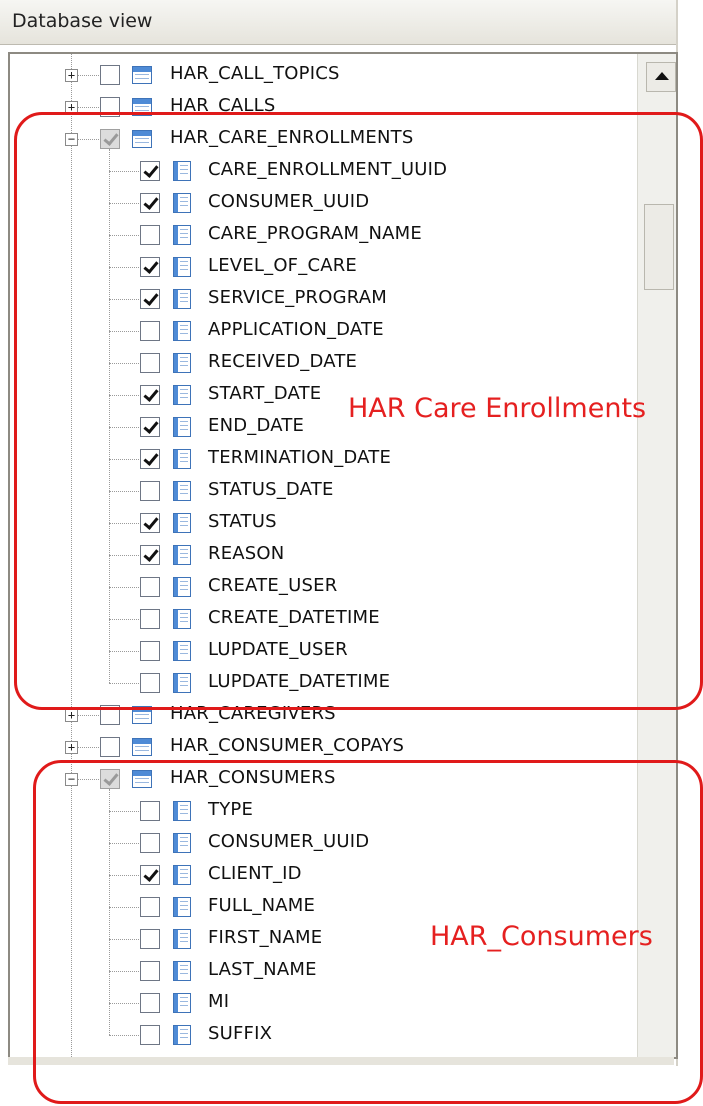  I want to click on table-name-label: HAR_CALL_TOPICS, so click(255, 73).